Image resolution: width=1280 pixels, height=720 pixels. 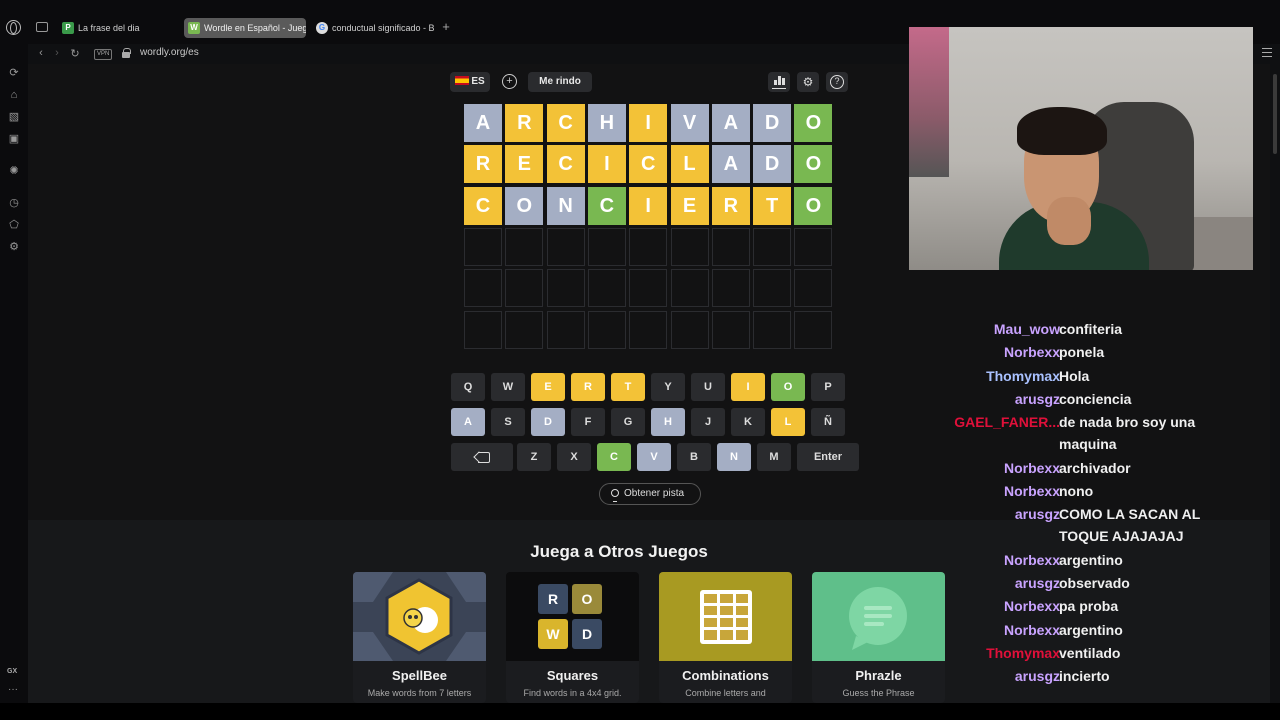 What do you see at coordinates (725, 637) in the screenshot?
I see `game-card-combinations: Combinations Combine letters and` at bounding box center [725, 637].